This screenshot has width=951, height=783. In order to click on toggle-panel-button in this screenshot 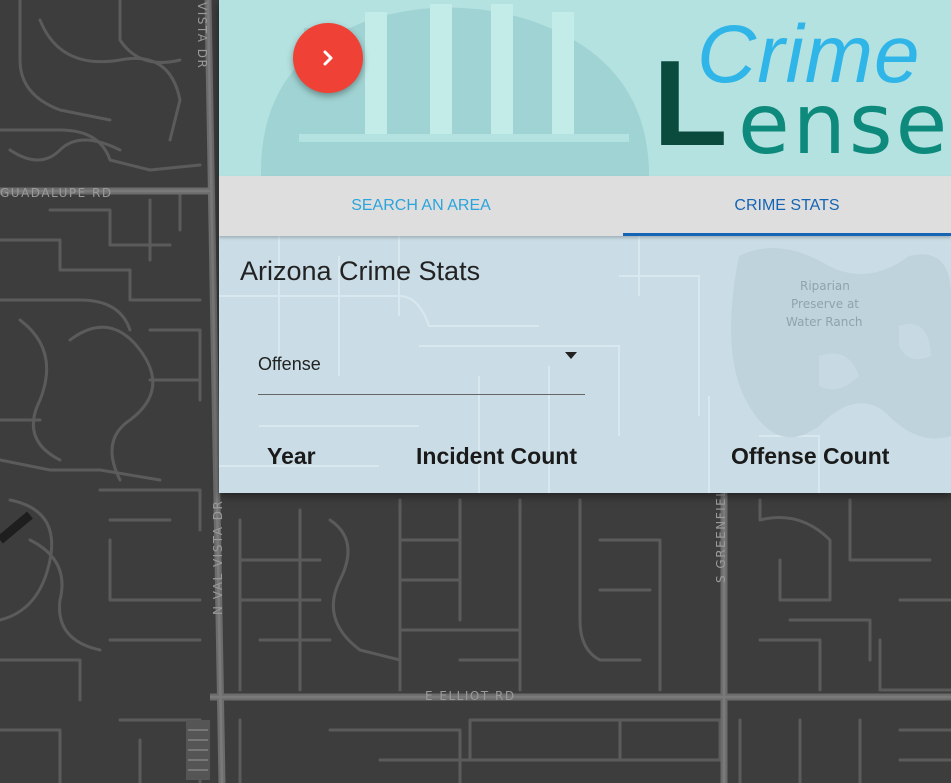, I will do `click(328, 58)`.